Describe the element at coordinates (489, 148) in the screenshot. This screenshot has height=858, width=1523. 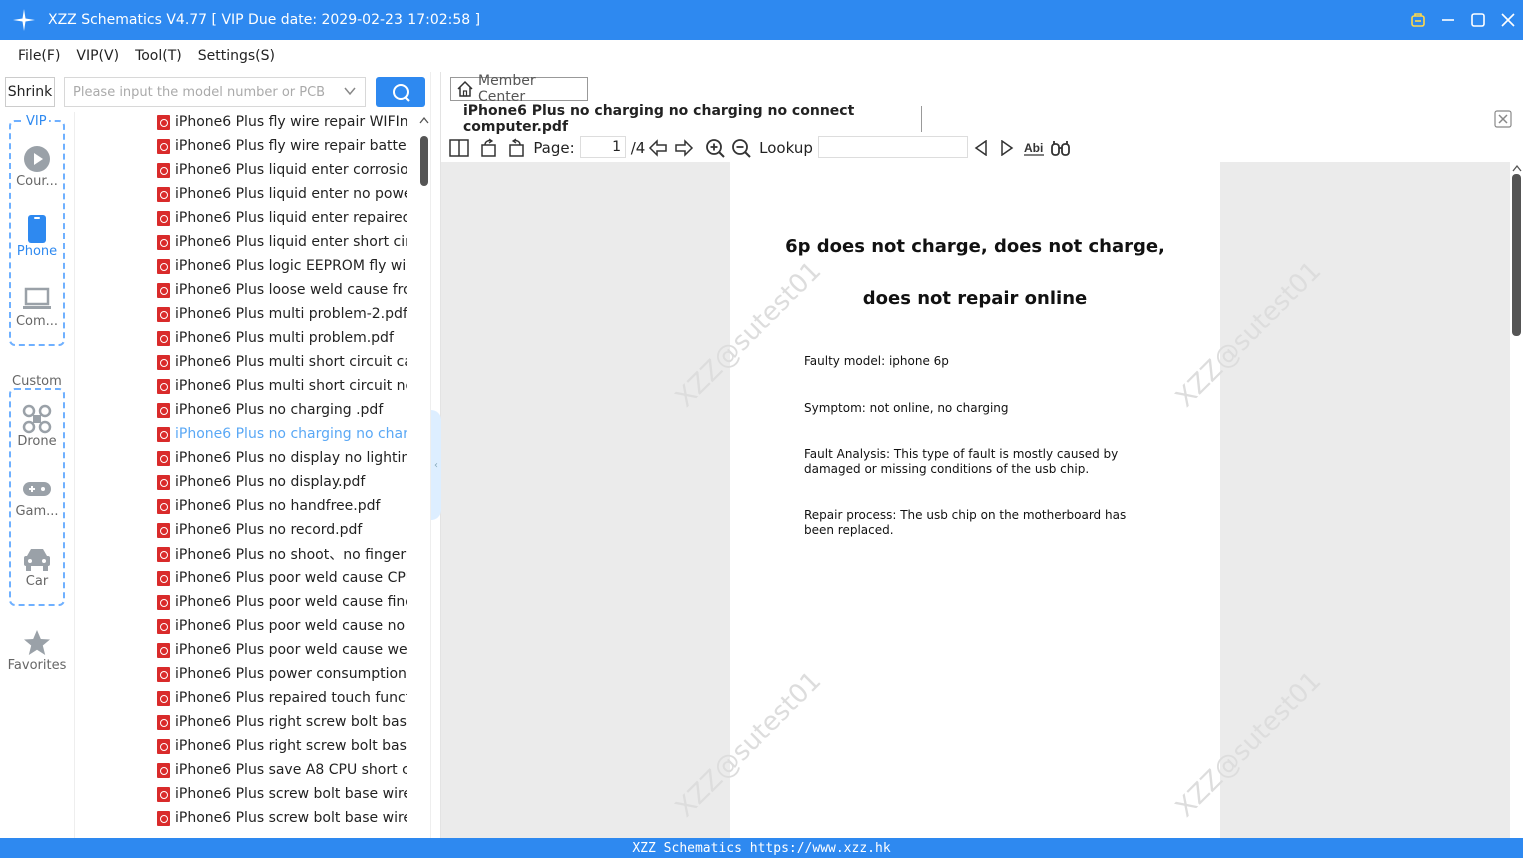
I see `rotate-left-icon` at that location.